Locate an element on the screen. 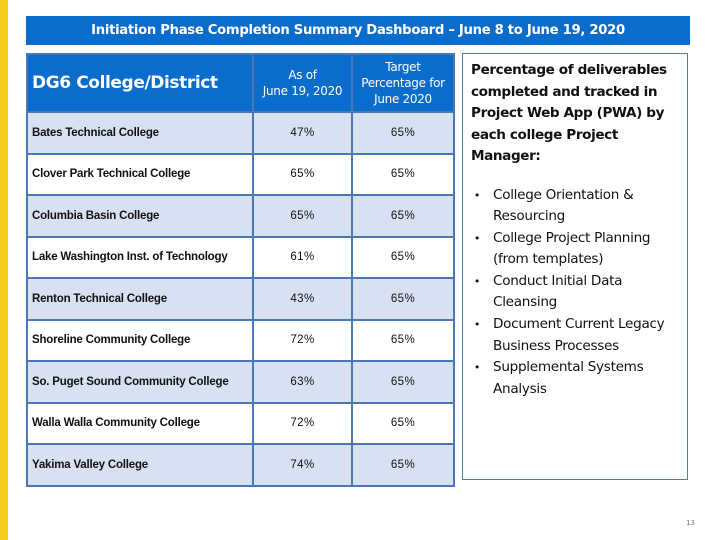  college-name: Lake Washington Inst. of Technology is located at coordinates (140, 257).